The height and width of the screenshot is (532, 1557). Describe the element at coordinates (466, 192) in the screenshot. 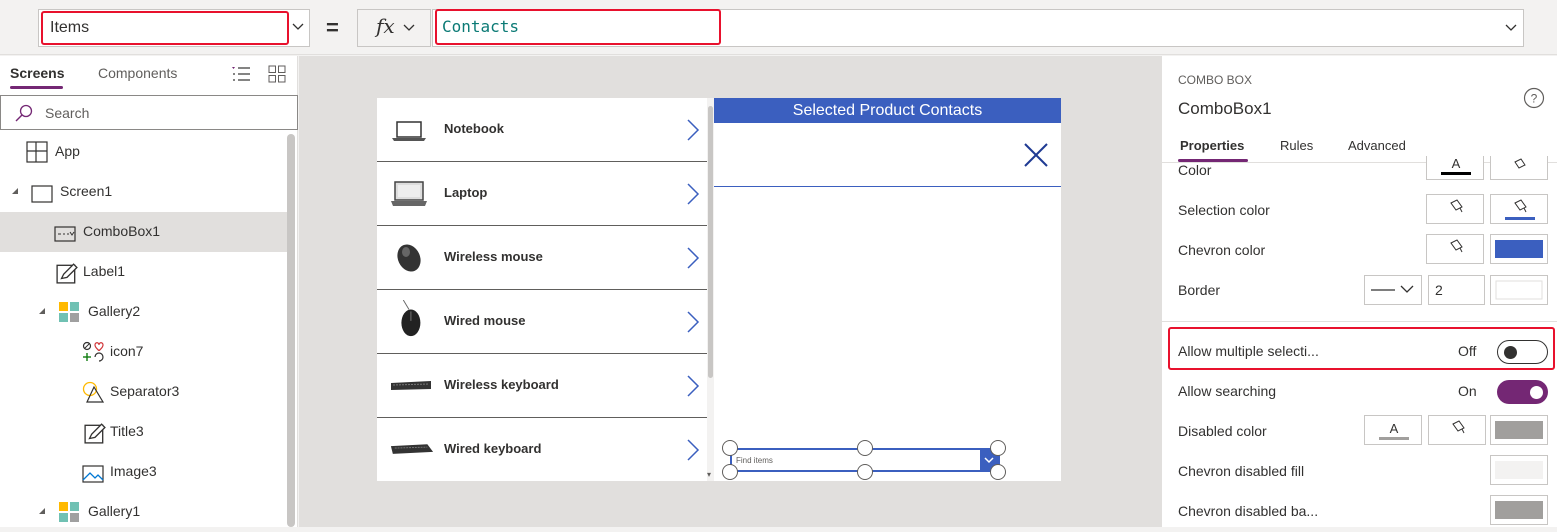

I see `gallery-item-title: Laptop` at that location.